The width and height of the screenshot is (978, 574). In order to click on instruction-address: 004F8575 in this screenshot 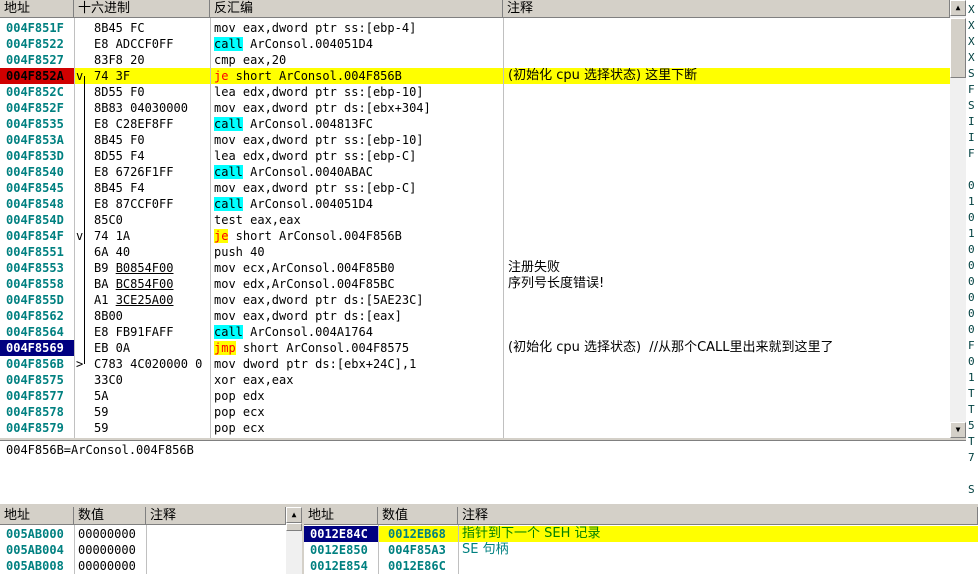, I will do `click(37, 380)`.